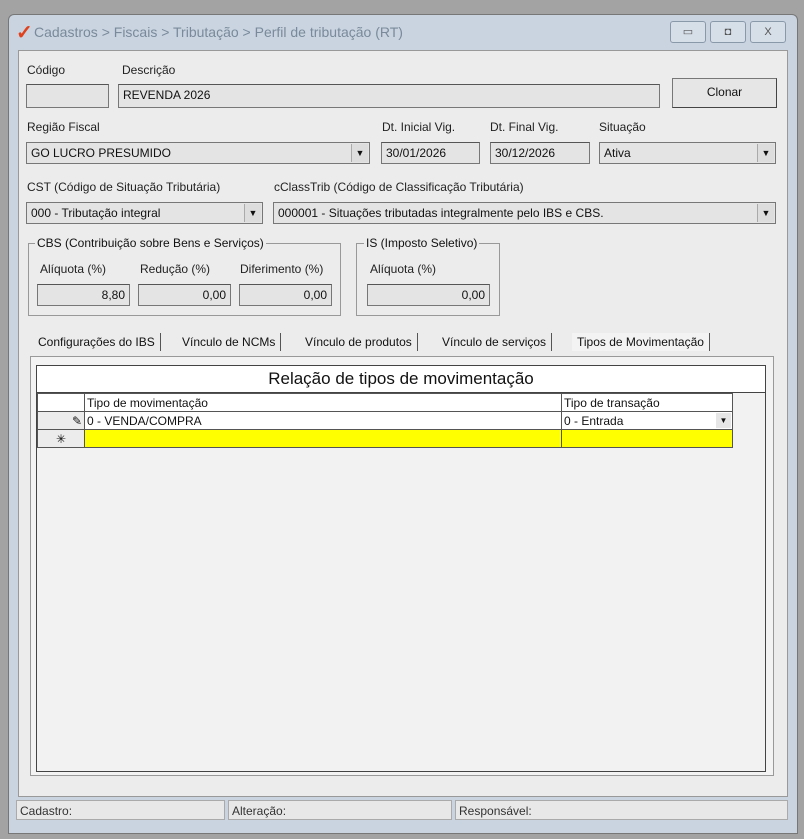 This screenshot has width=804, height=839. I want to click on col-header-transacao: Tipo de transação, so click(647, 402).